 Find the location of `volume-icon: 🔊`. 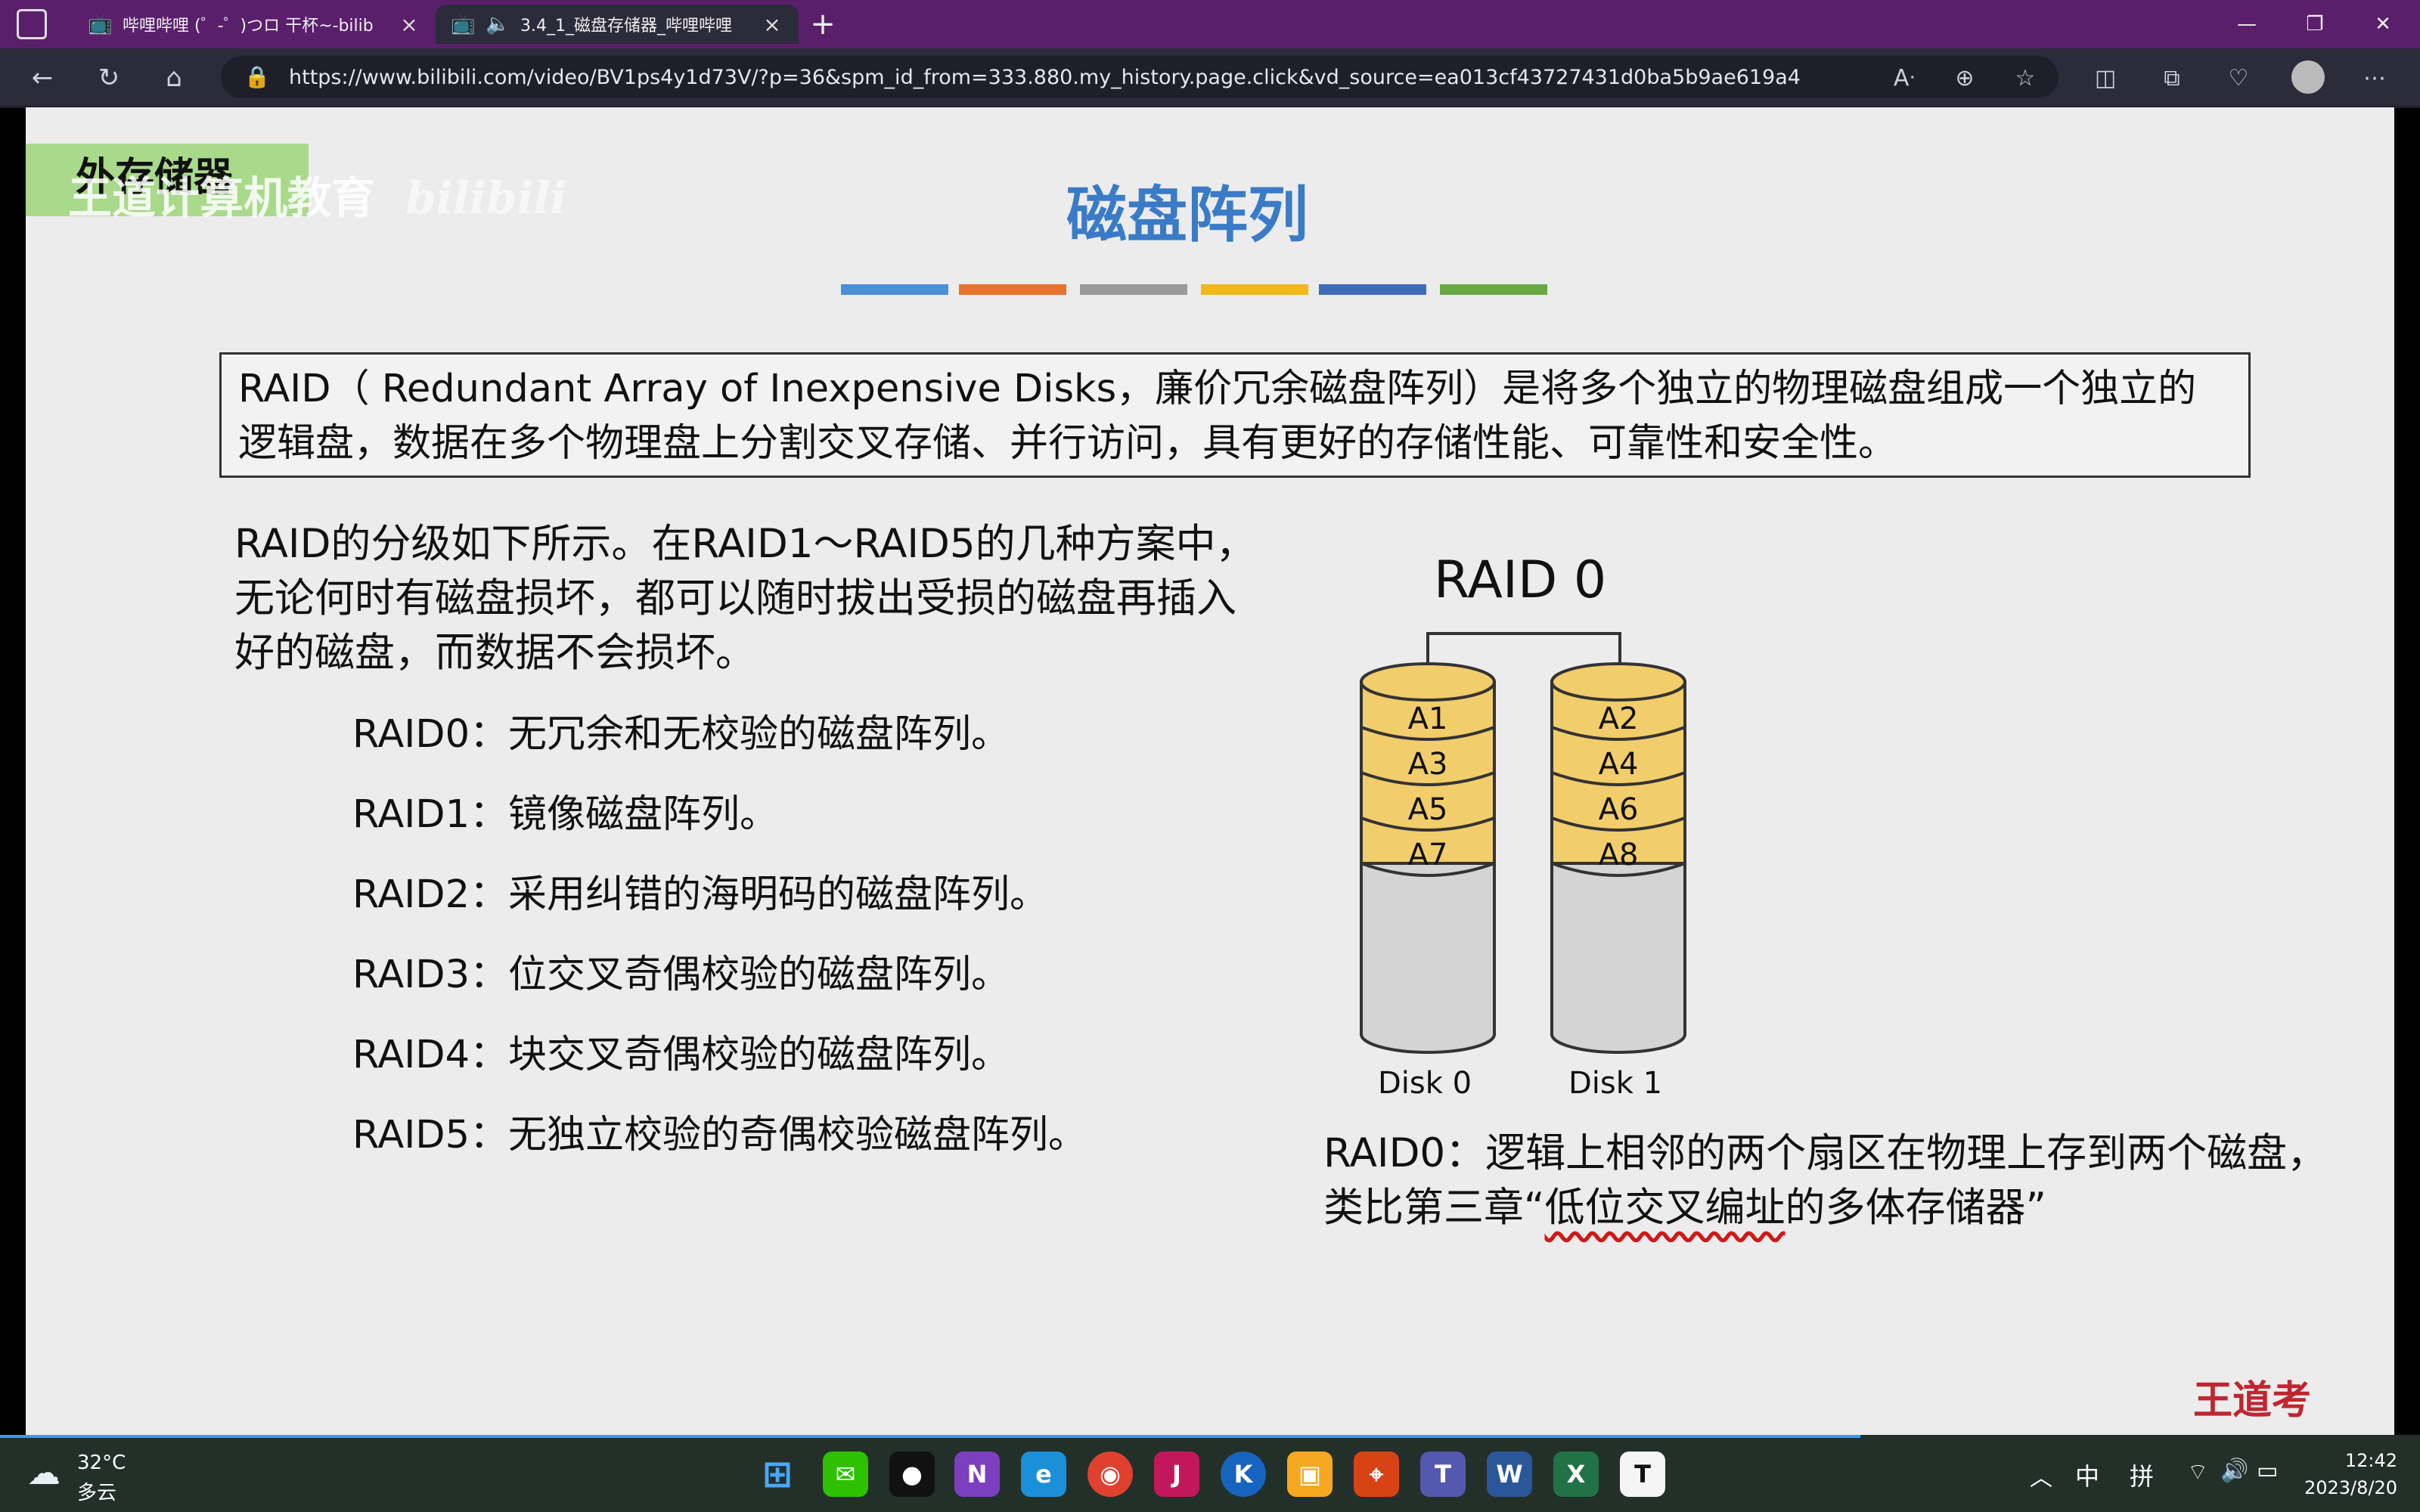

volume-icon: 🔊 is located at coordinates (2234, 1471).